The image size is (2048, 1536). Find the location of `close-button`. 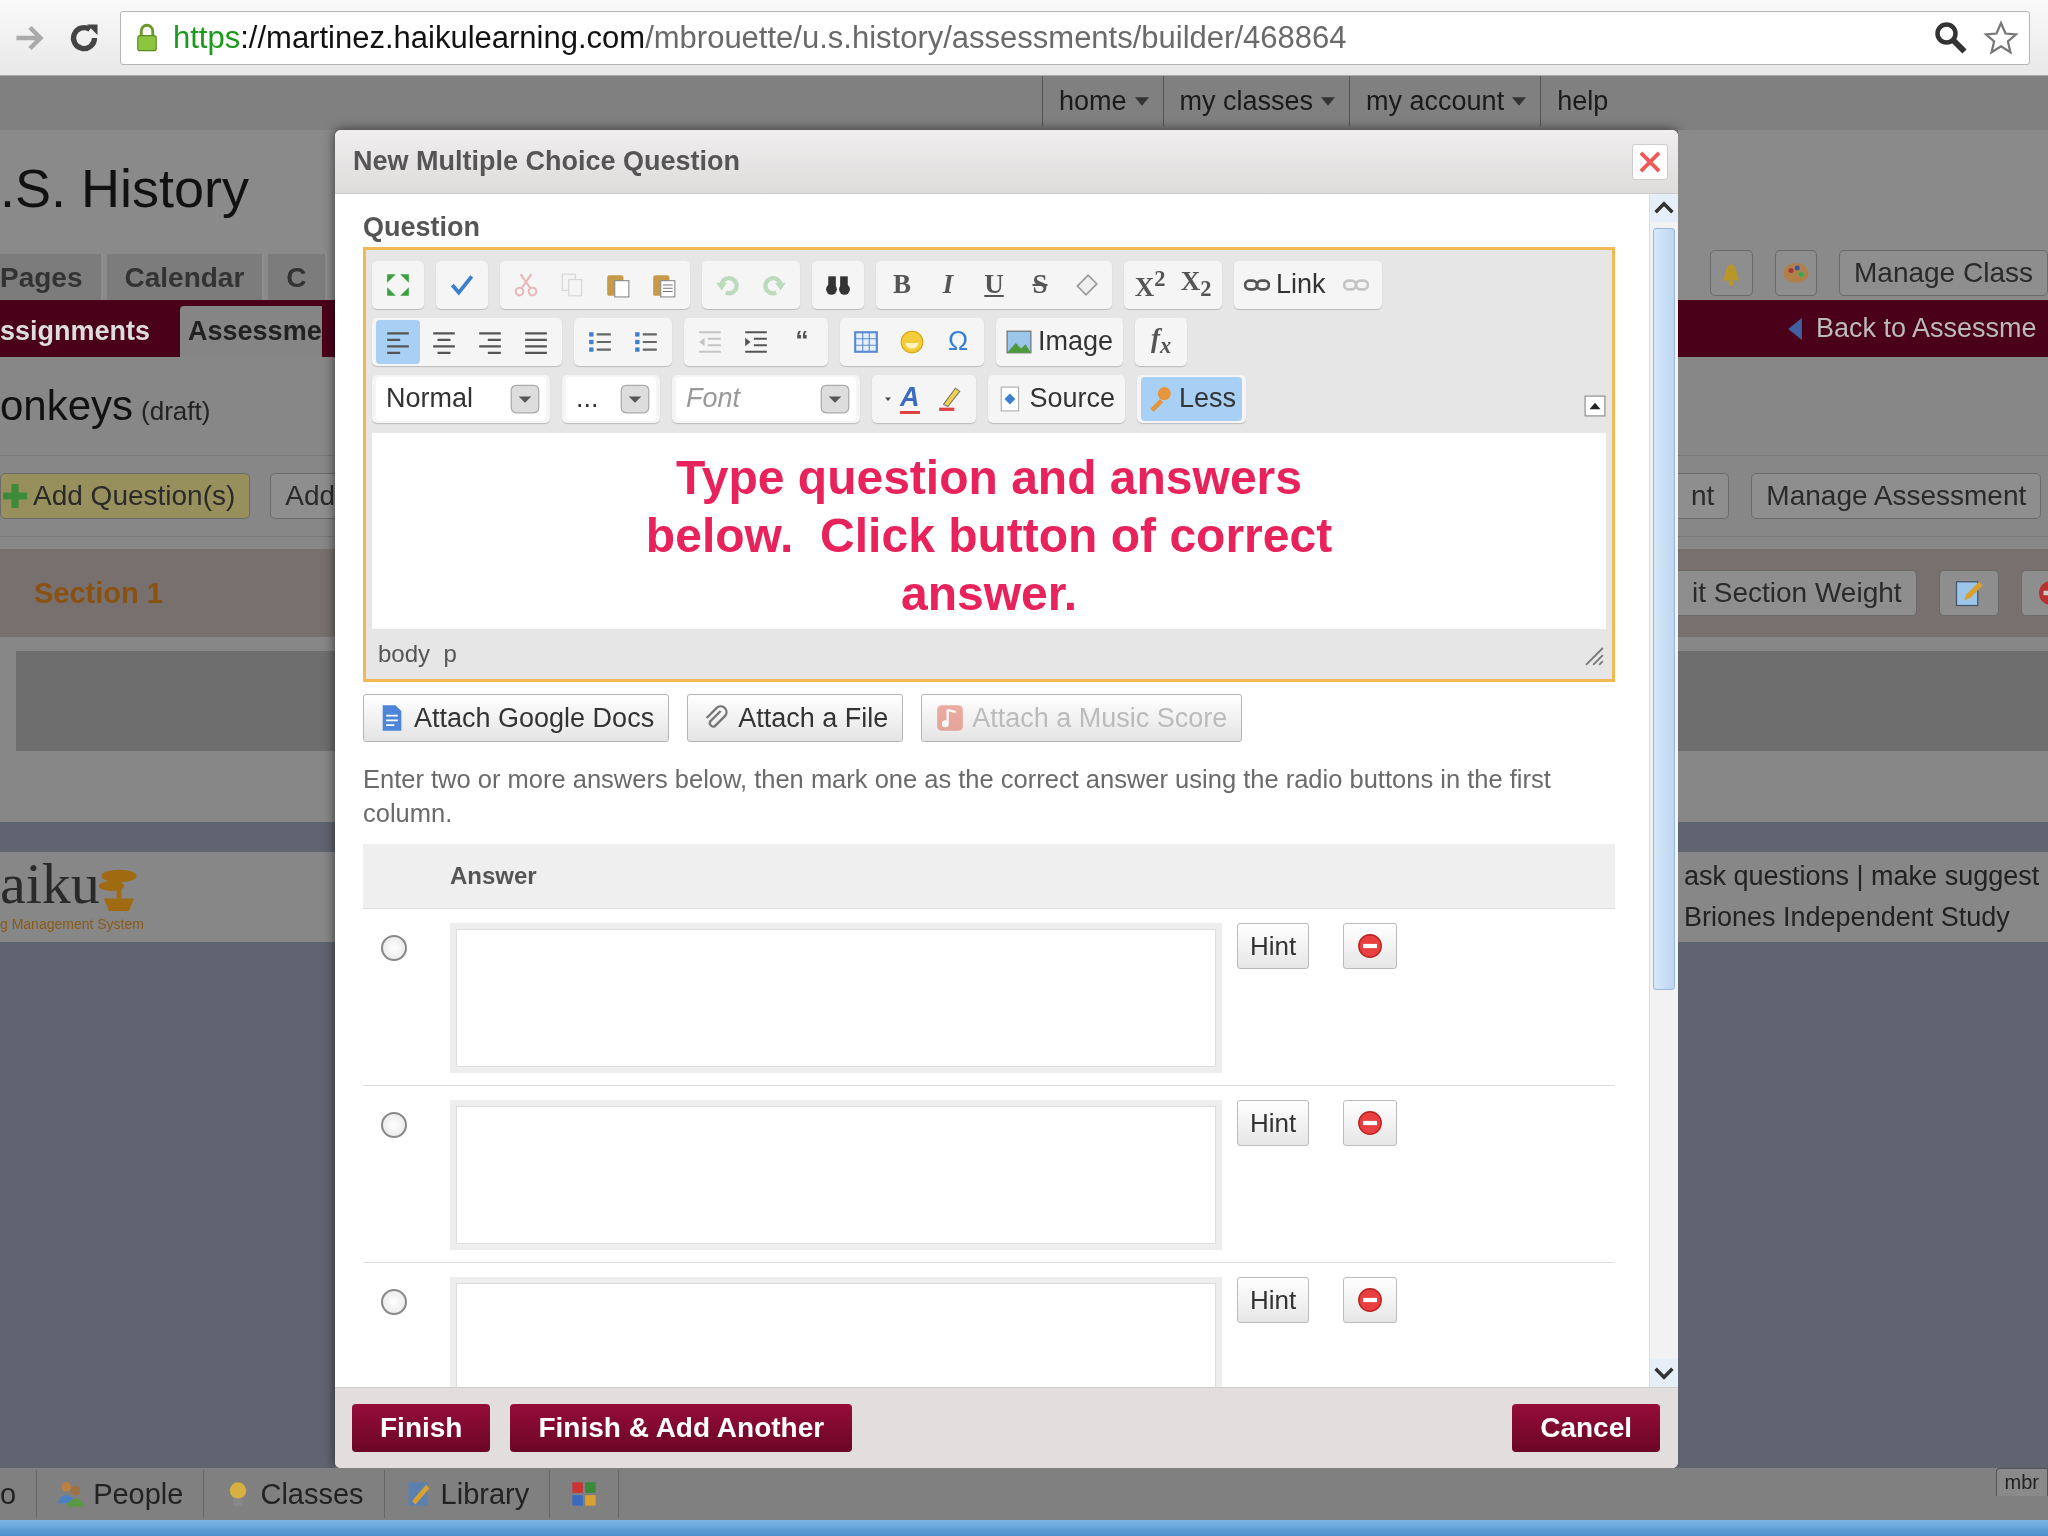

close-button is located at coordinates (1650, 161).